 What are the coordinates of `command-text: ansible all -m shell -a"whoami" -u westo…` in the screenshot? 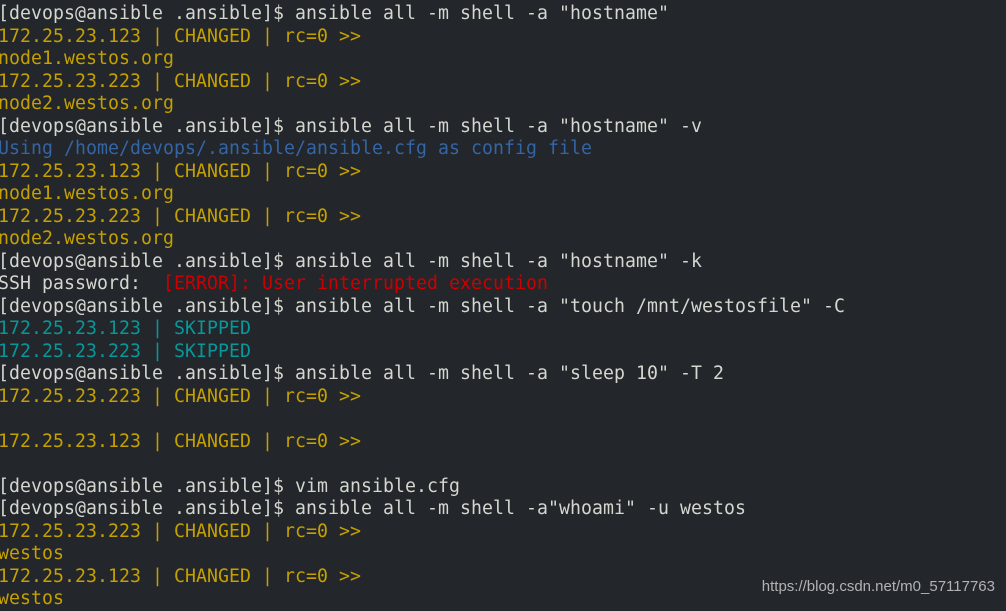 It's located at (520, 508).